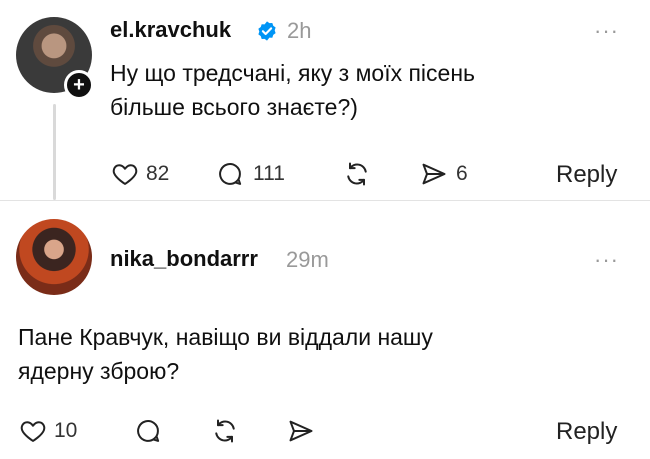 This screenshot has height=459, width=650. What do you see at coordinates (79, 85) in the screenshot?
I see `follow-plus-icon: +` at bounding box center [79, 85].